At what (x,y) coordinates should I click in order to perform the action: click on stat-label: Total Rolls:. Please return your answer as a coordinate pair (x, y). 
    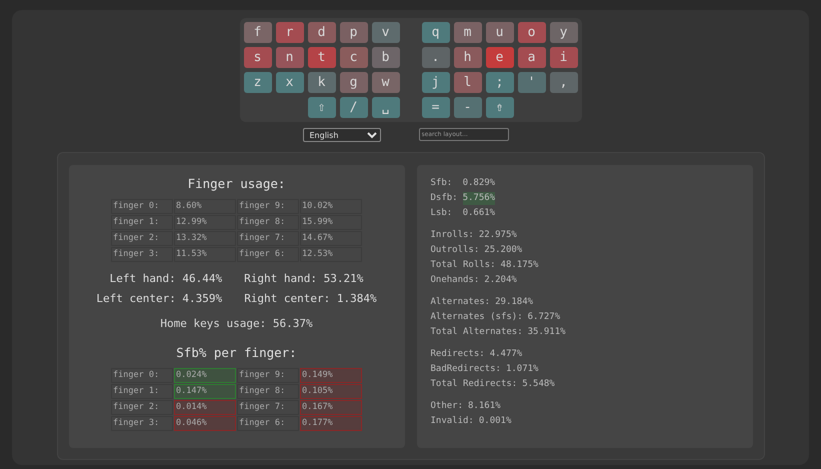
    Looking at the image, I should click on (463, 265).